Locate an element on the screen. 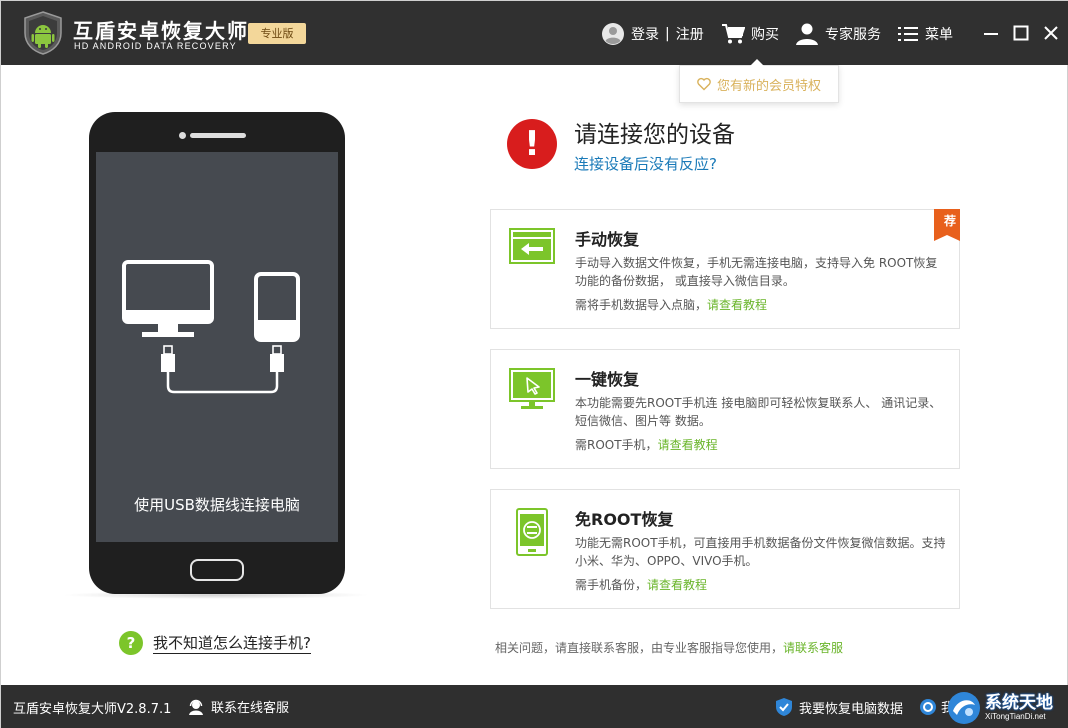  menu-button: 菜单 is located at coordinates (925, 34).